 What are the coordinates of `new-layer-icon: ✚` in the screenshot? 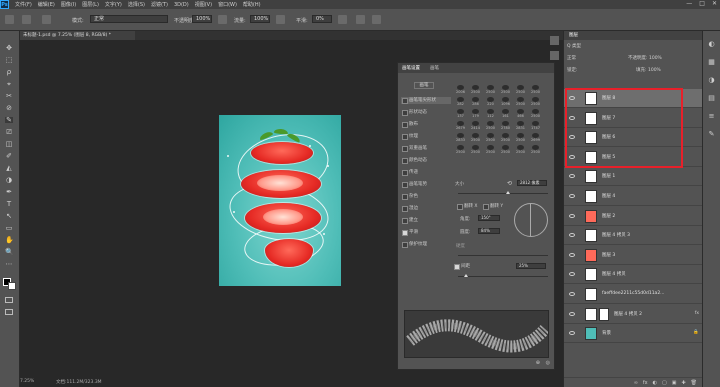 It's located at (683, 383).